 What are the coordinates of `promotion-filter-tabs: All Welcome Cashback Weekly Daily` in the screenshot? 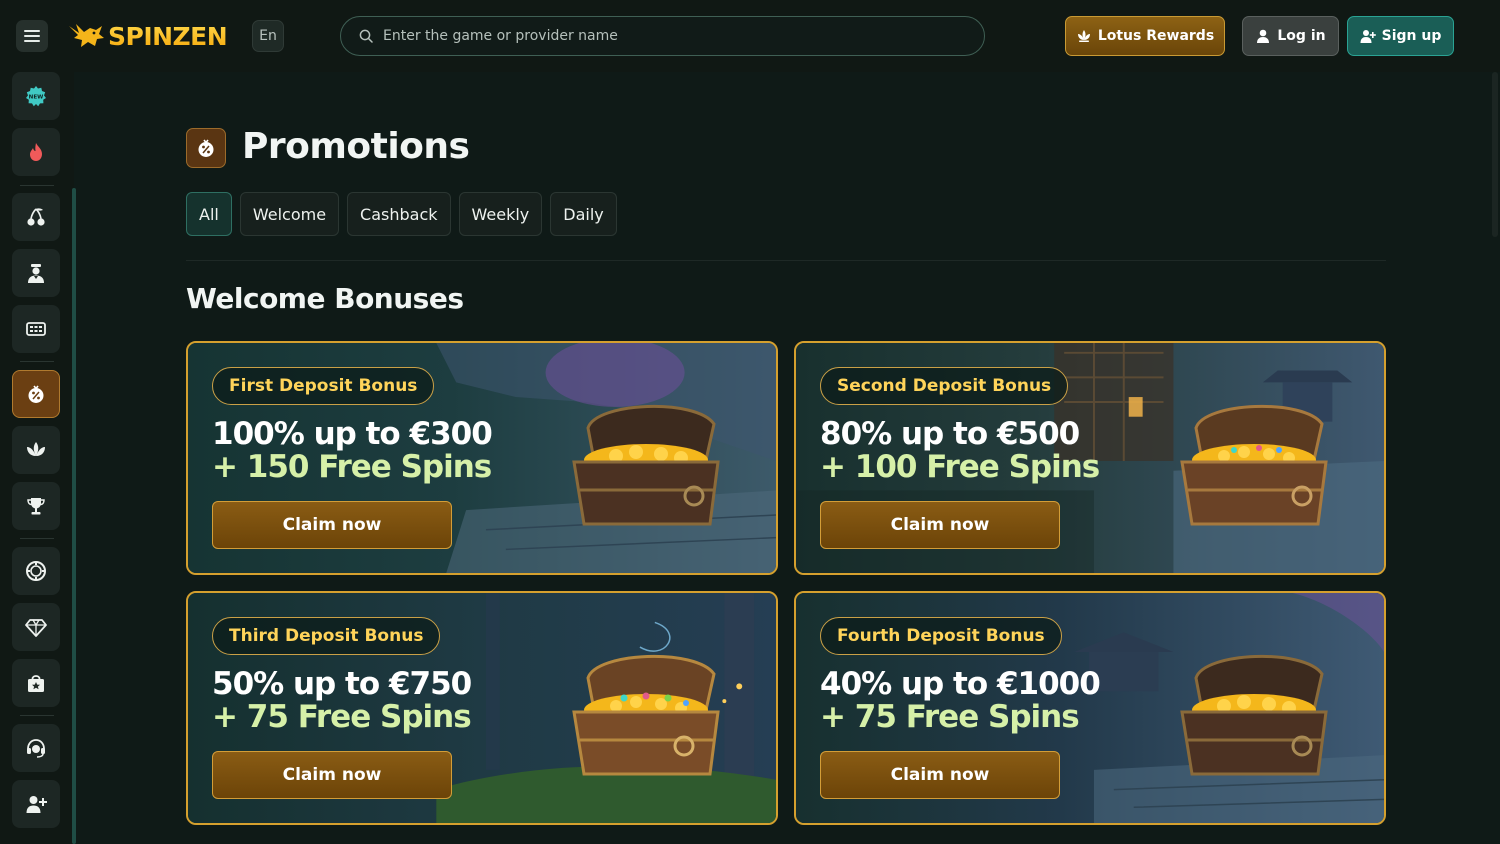 It's located at (401, 214).